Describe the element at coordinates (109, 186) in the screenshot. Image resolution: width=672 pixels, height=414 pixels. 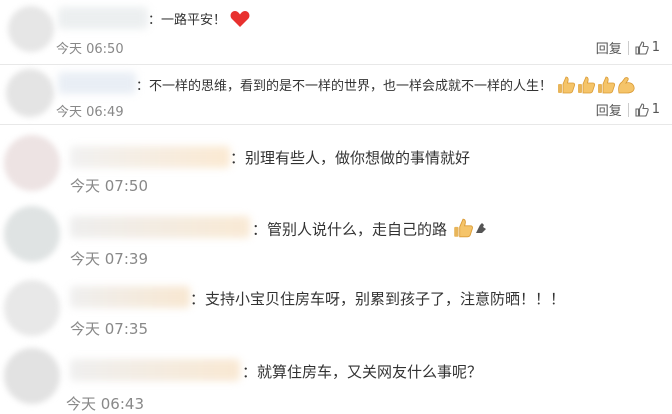
I see `comment-time: 今天 07:50` at that location.